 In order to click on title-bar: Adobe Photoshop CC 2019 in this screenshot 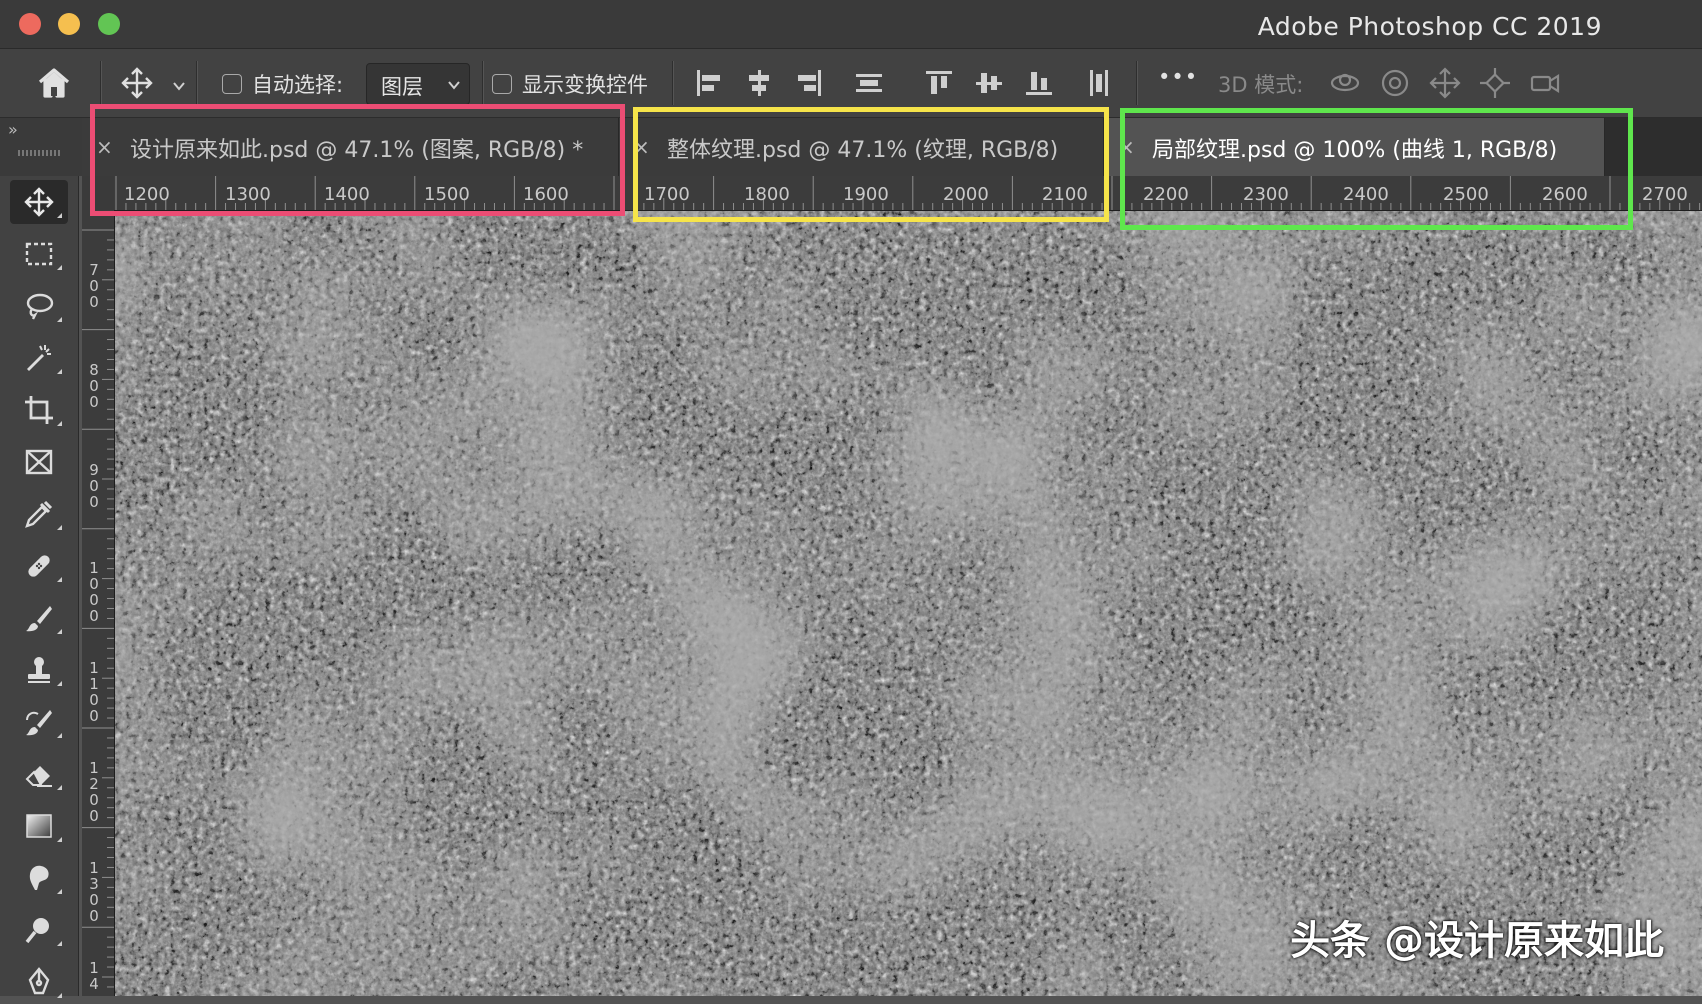, I will do `click(851, 24)`.